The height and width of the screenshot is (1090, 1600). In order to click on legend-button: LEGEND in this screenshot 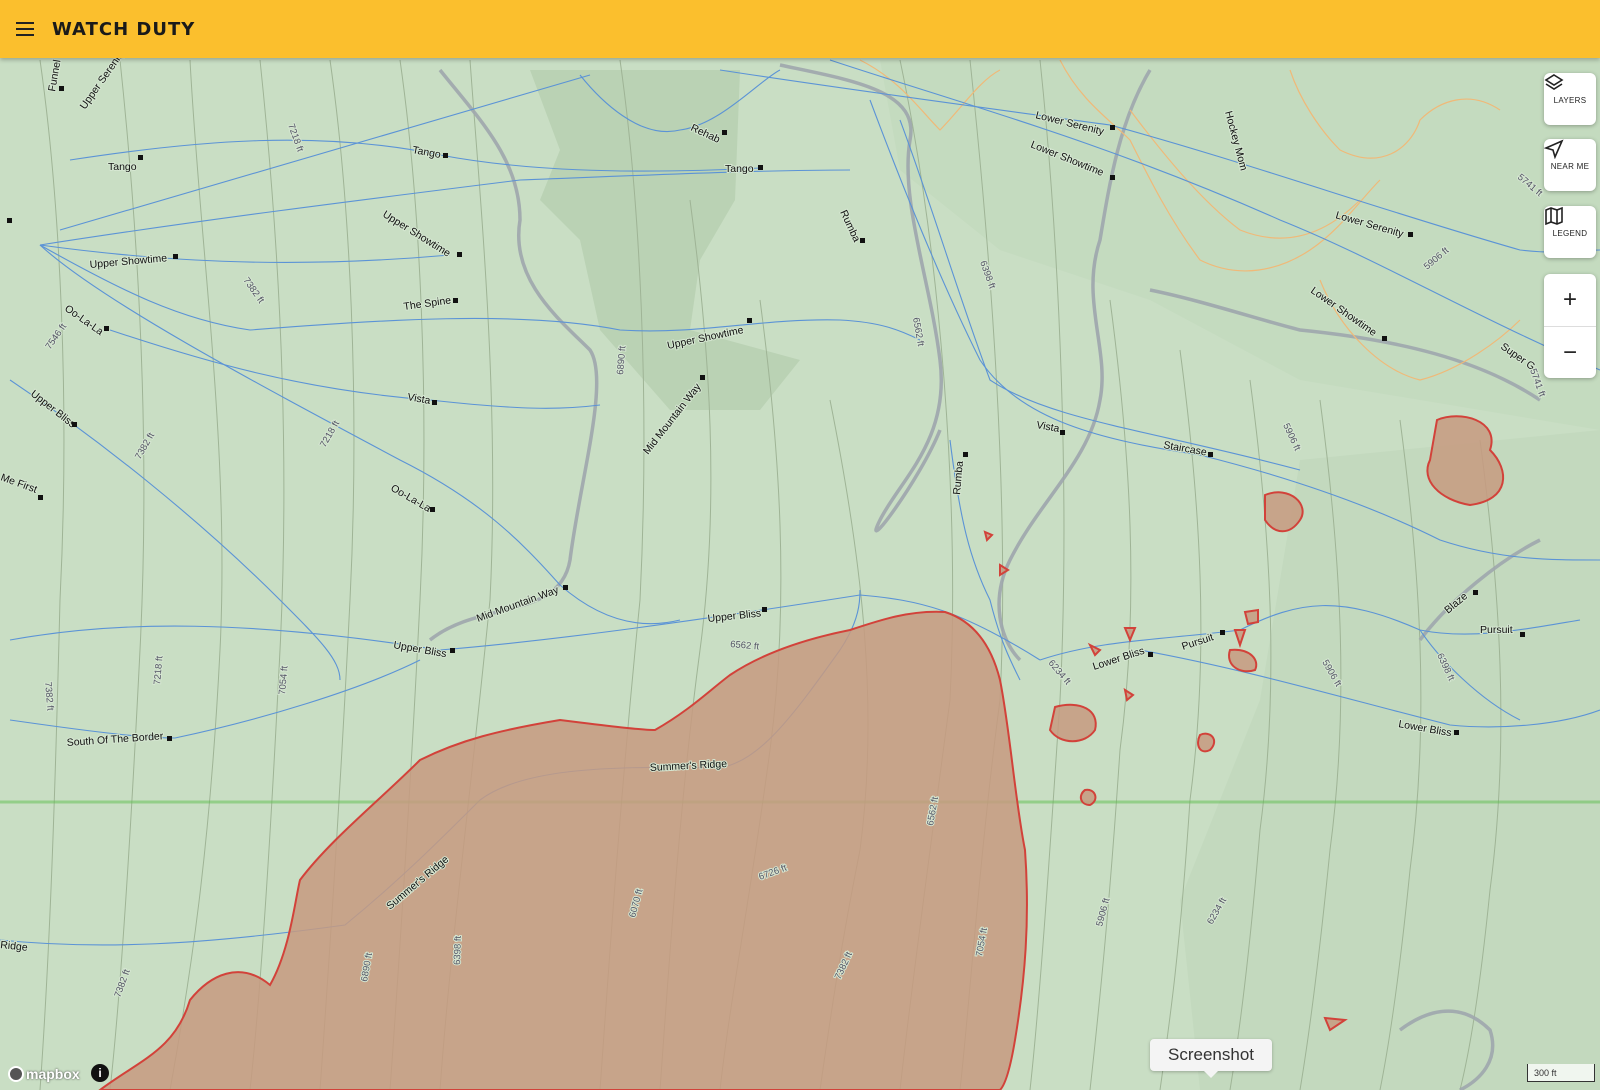, I will do `click(1570, 232)`.